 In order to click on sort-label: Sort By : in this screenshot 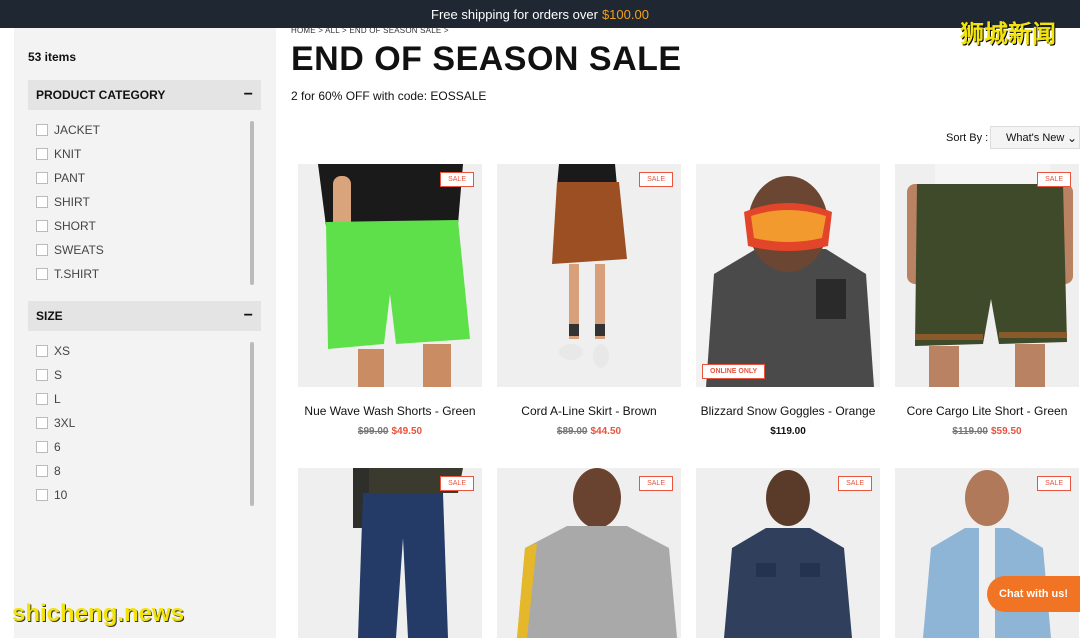, I will do `click(967, 138)`.